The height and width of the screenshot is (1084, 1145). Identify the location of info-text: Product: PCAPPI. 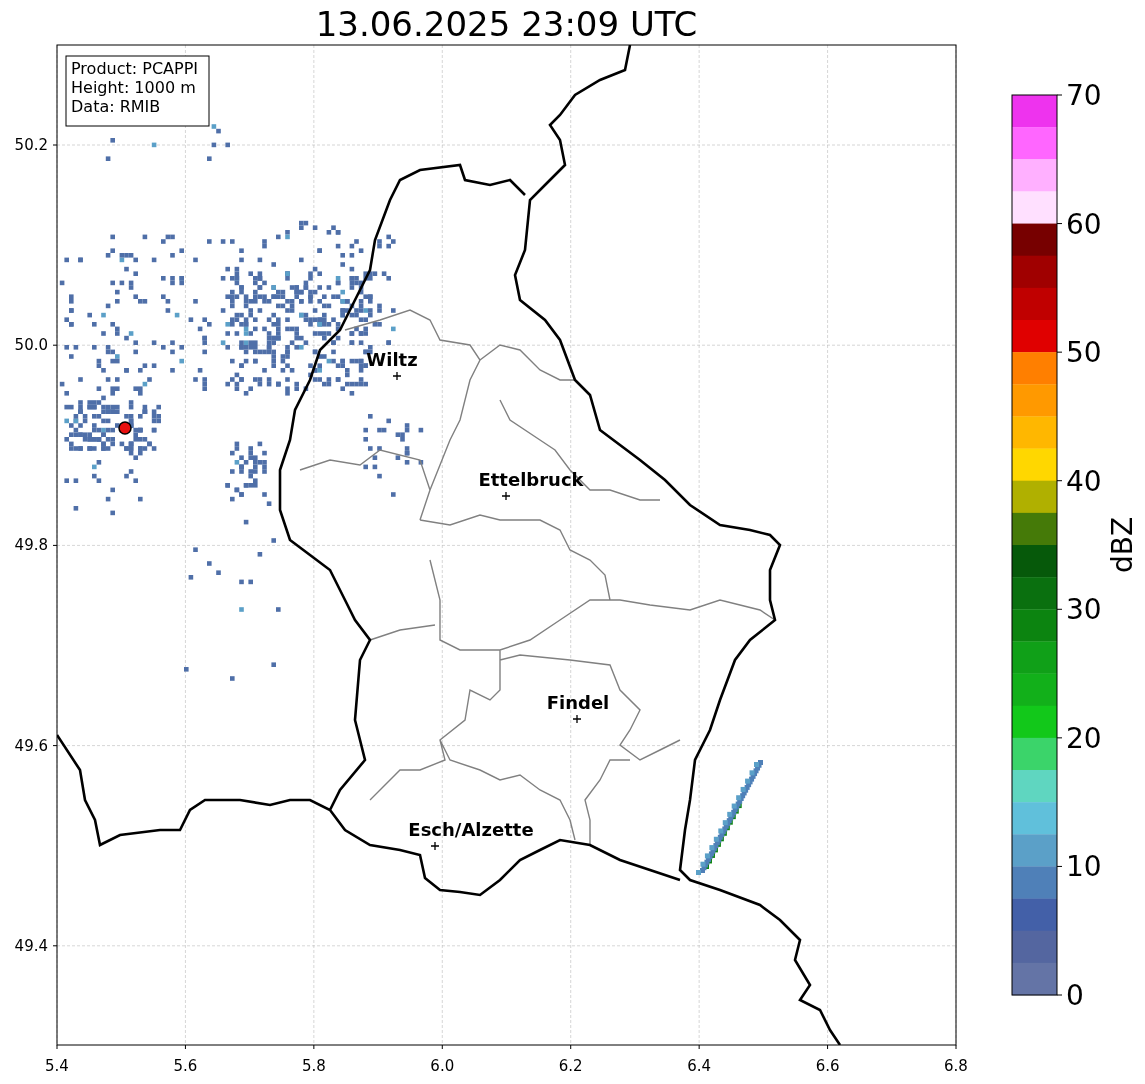
(134, 68).